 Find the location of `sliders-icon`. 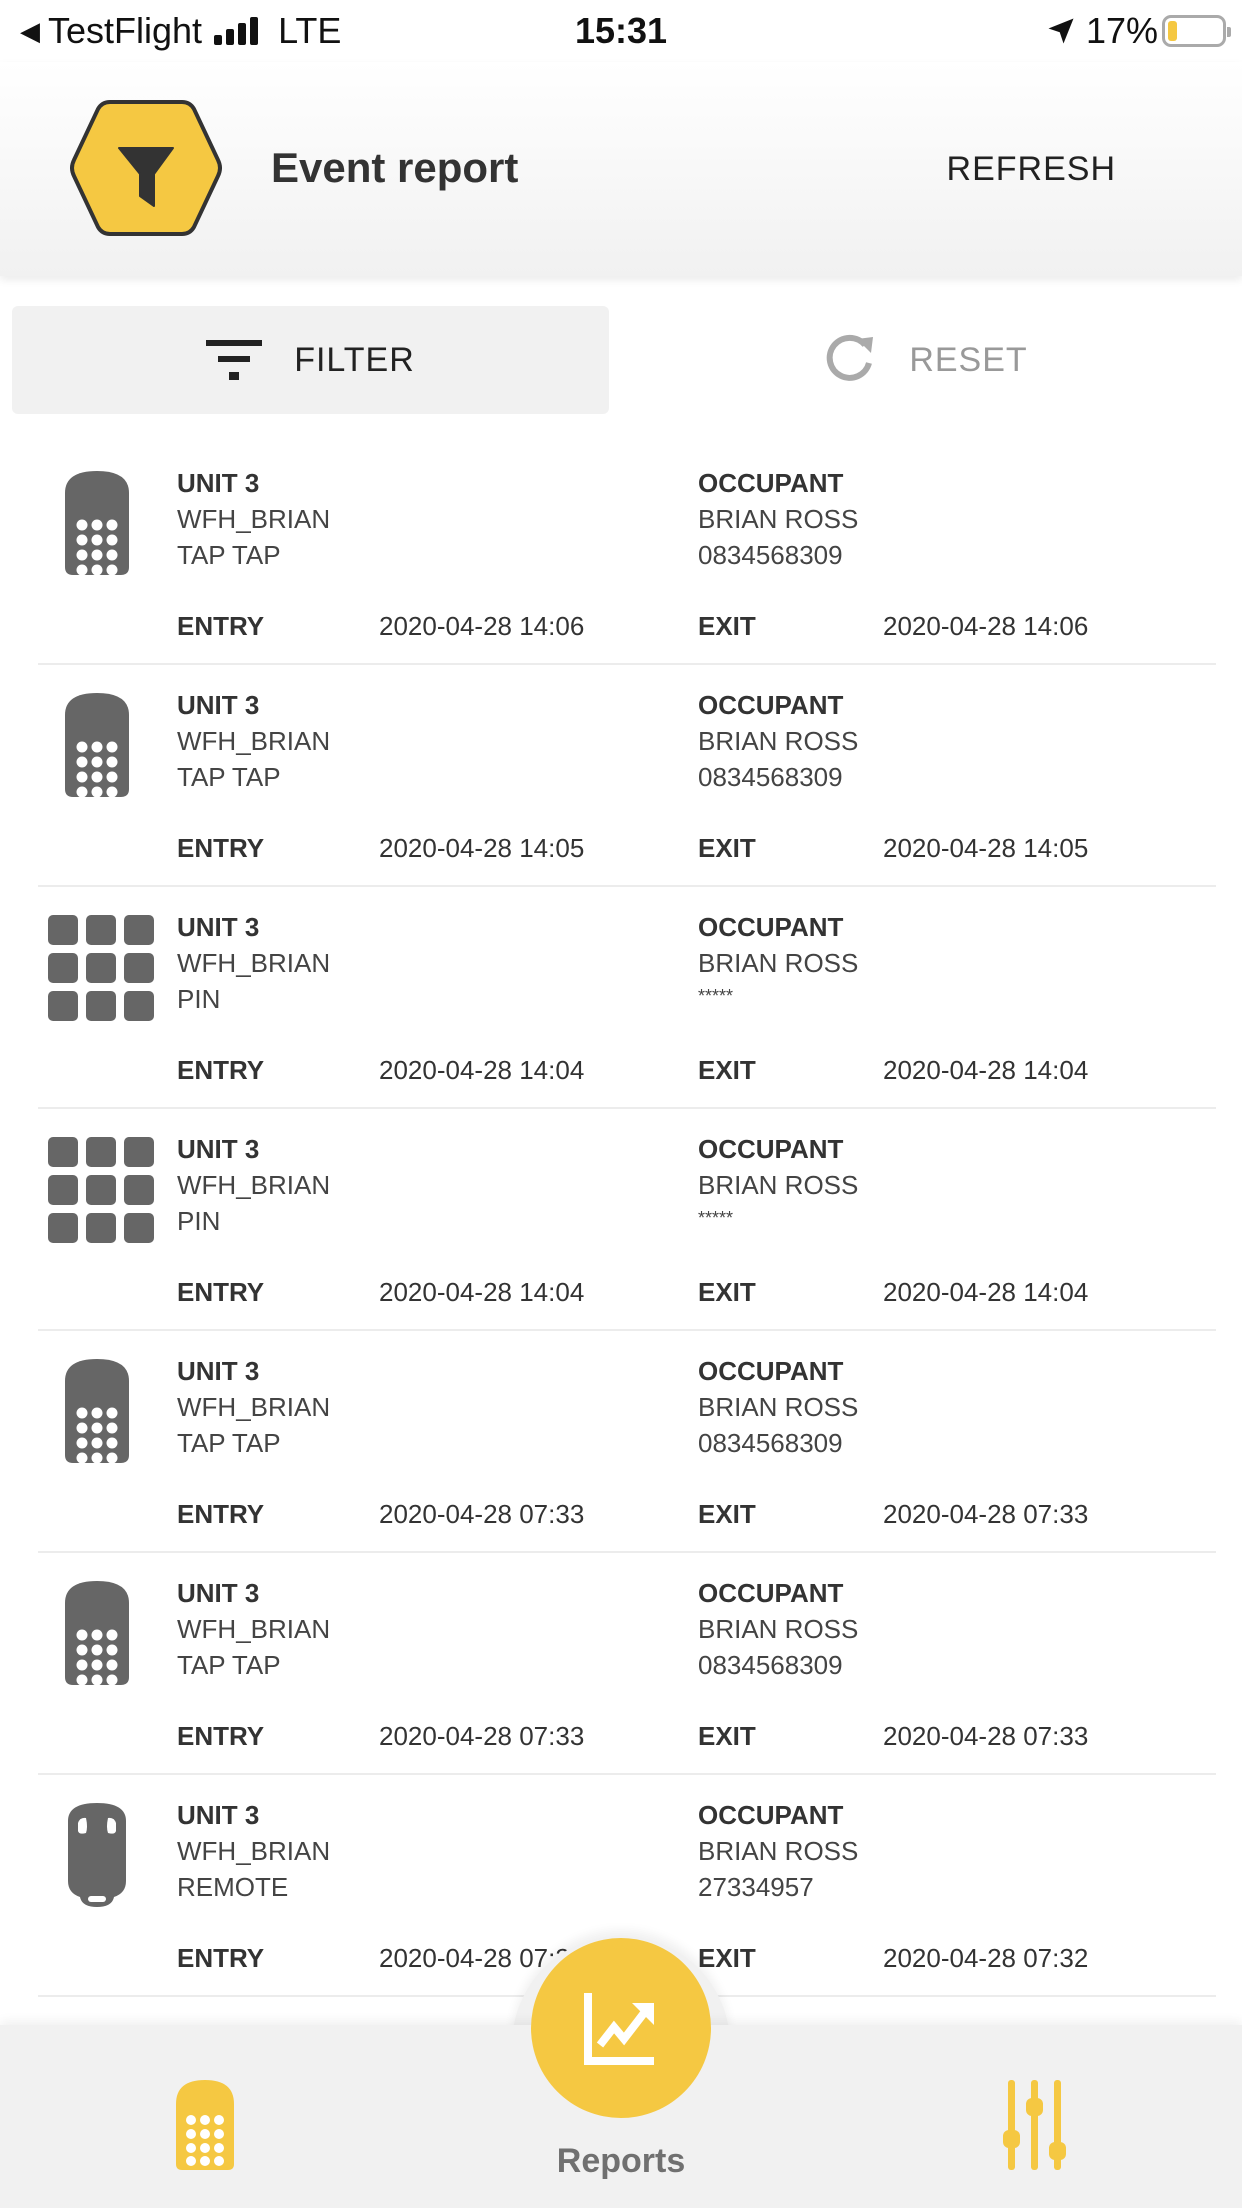

sliders-icon is located at coordinates (1034, 2125).